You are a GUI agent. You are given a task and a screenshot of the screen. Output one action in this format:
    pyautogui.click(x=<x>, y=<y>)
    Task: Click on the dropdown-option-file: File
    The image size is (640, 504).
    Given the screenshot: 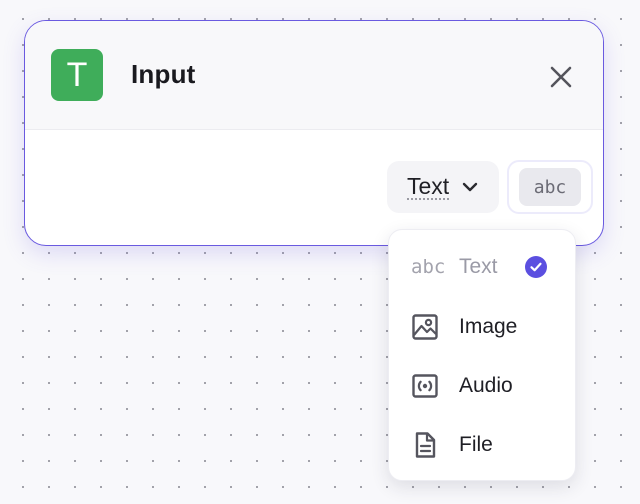 What is the action you would take?
    pyautogui.click(x=482, y=445)
    